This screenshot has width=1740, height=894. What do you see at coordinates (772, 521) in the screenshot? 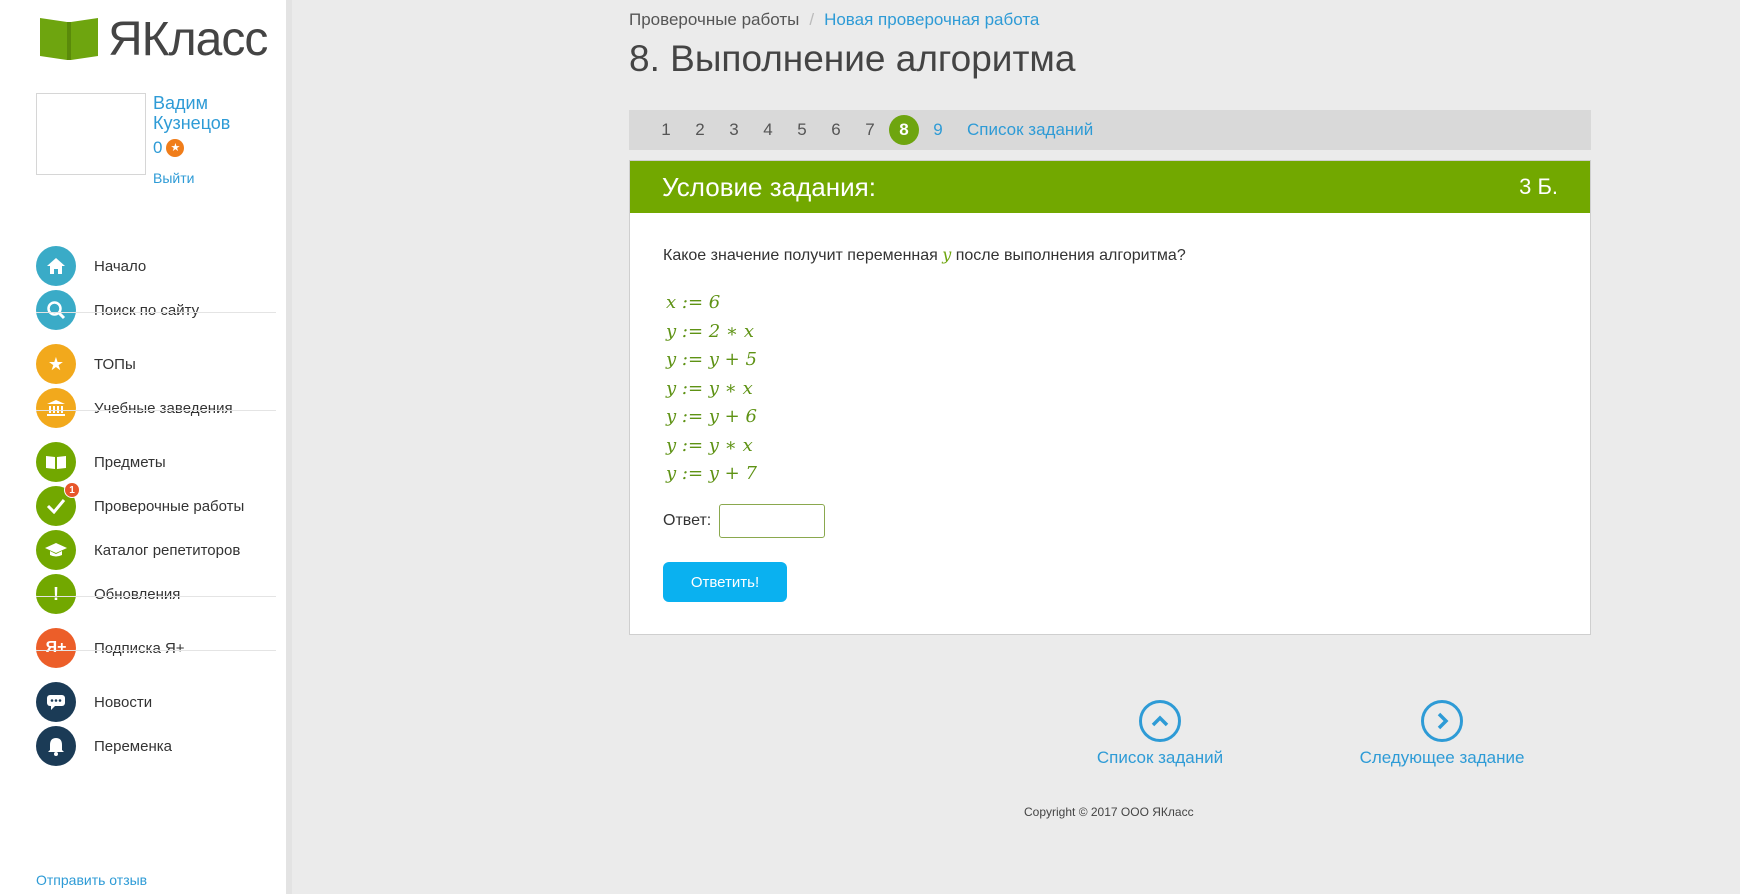
I see `answer-input` at bounding box center [772, 521].